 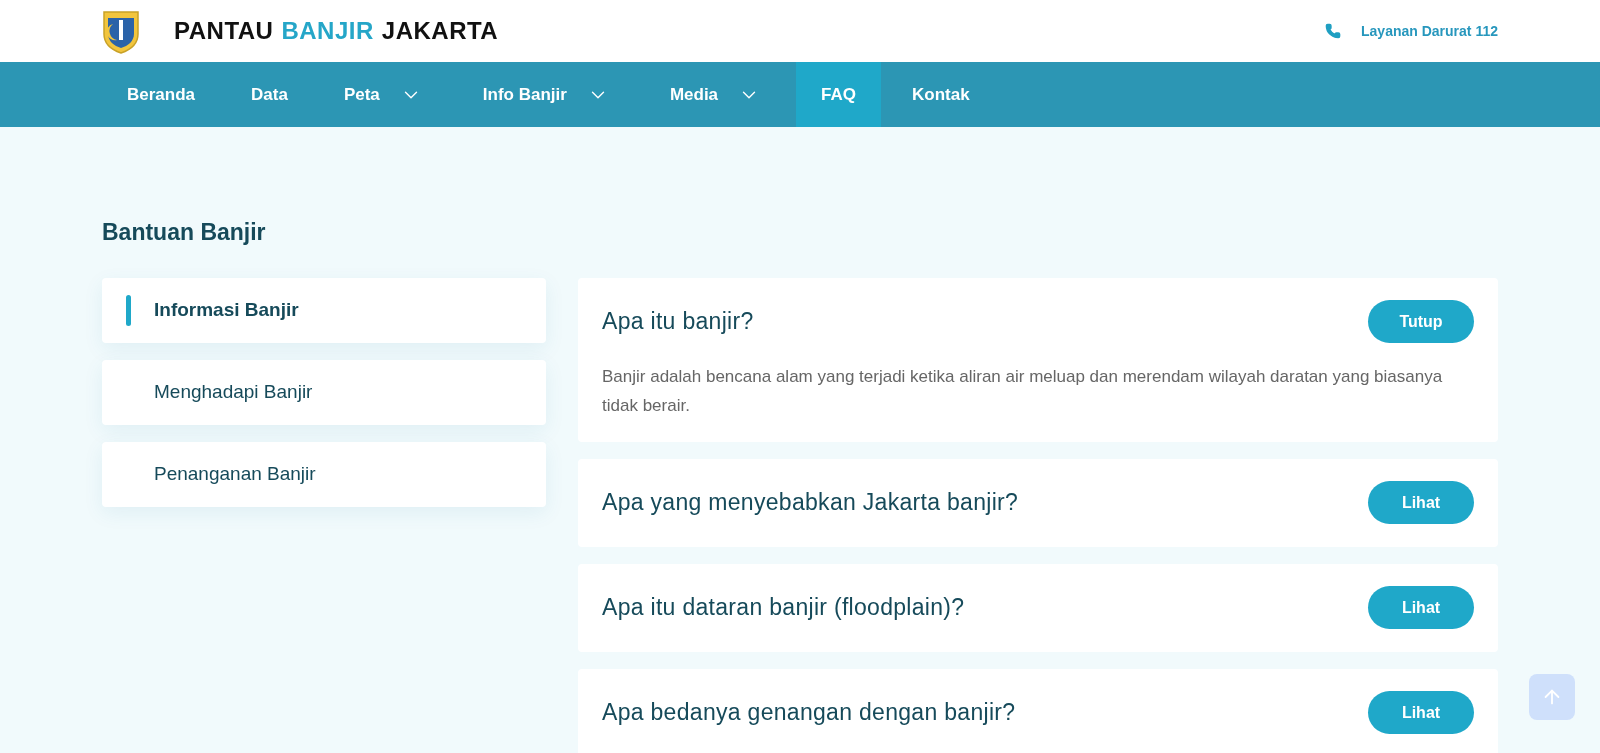 What do you see at coordinates (810, 503) in the screenshot?
I see `faq-question: Apa yang menyebabkan Jakarta banjir?` at bounding box center [810, 503].